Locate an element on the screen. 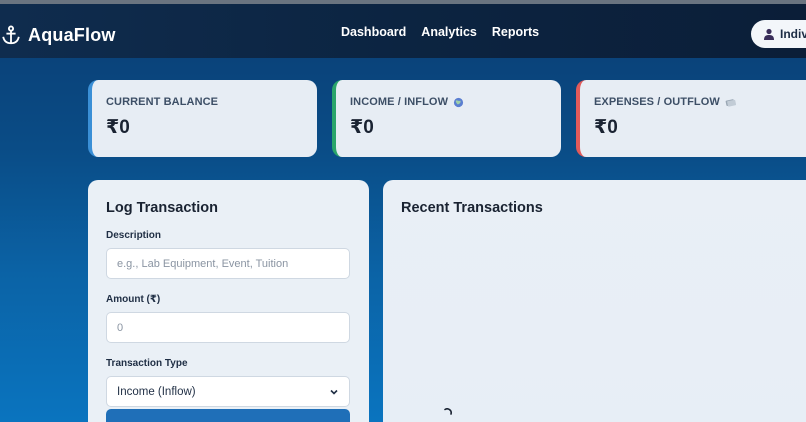 This screenshot has height=422, width=806. user-menu-button: Indiv is located at coordinates (778, 34).